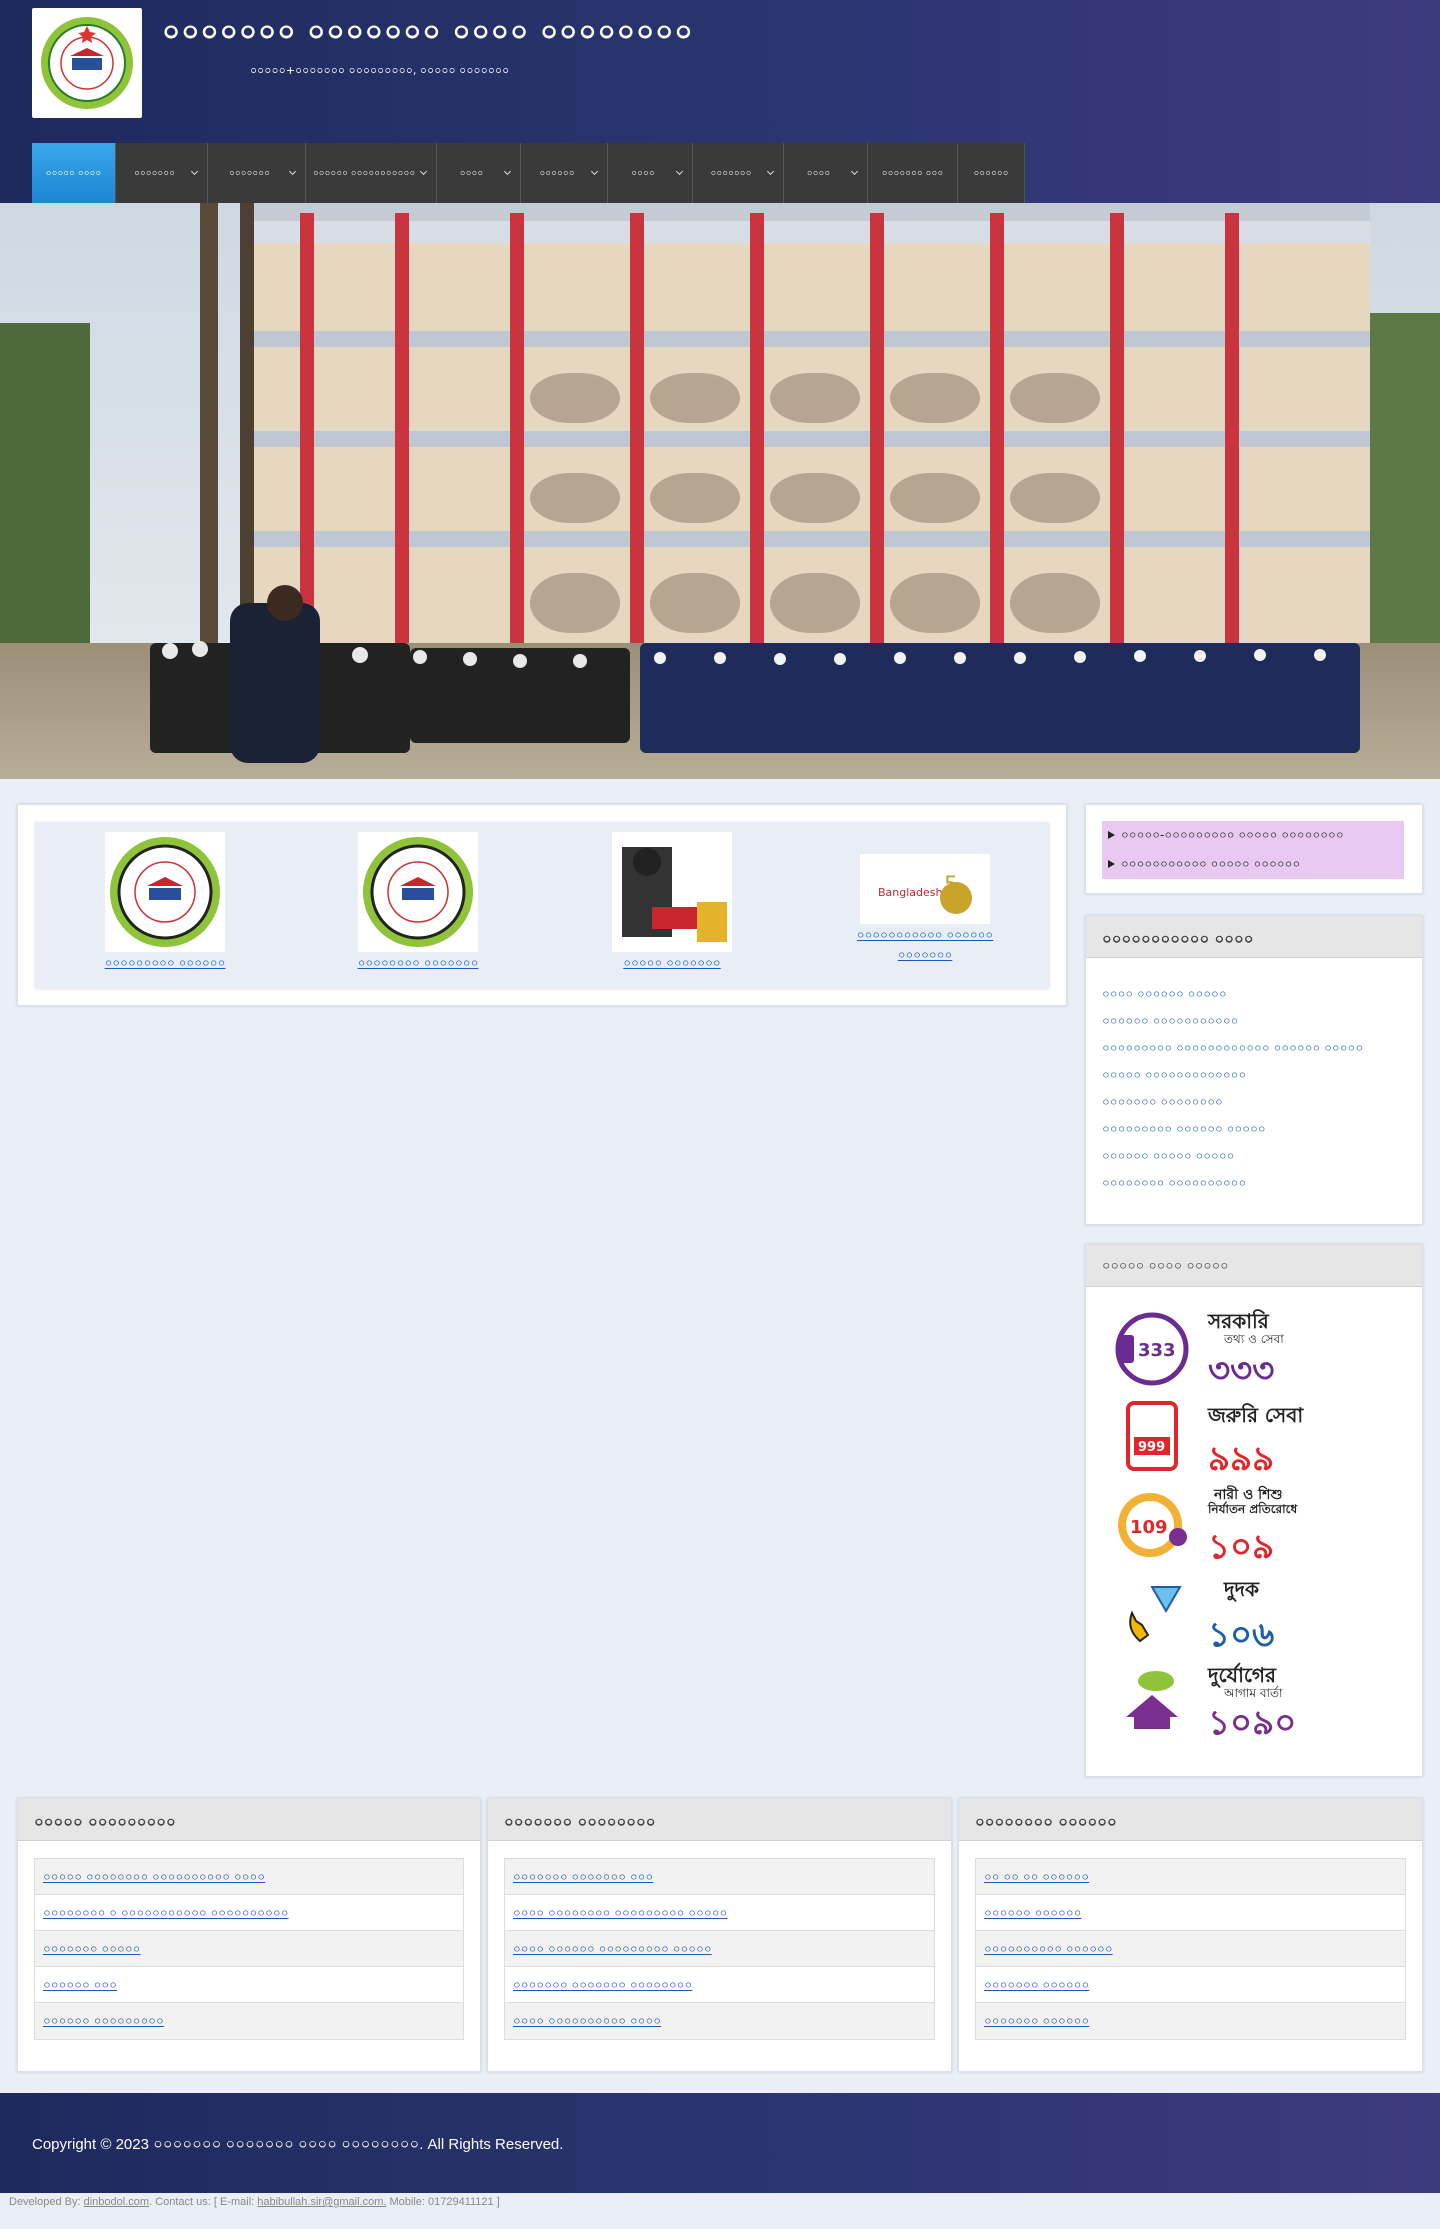  What do you see at coordinates (1254, 1048) in the screenshot?
I see `important-link: ০০০০০০০০০ ০০০০০০০০০০০০ ০০০০০০ ০০০০০` at bounding box center [1254, 1048].